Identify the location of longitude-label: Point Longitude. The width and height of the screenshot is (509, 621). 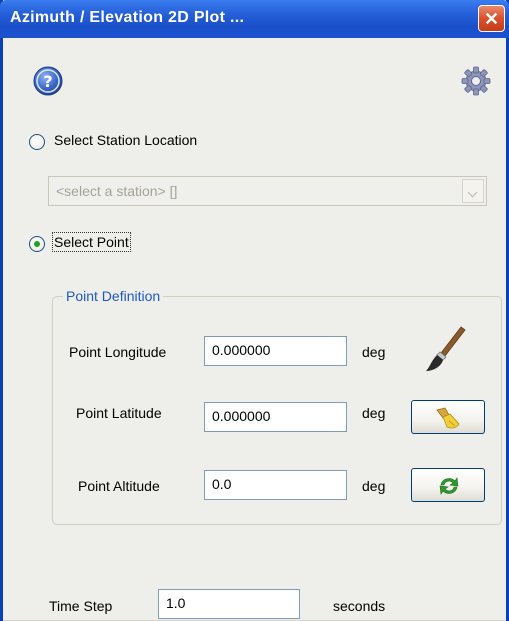
(118, 352).